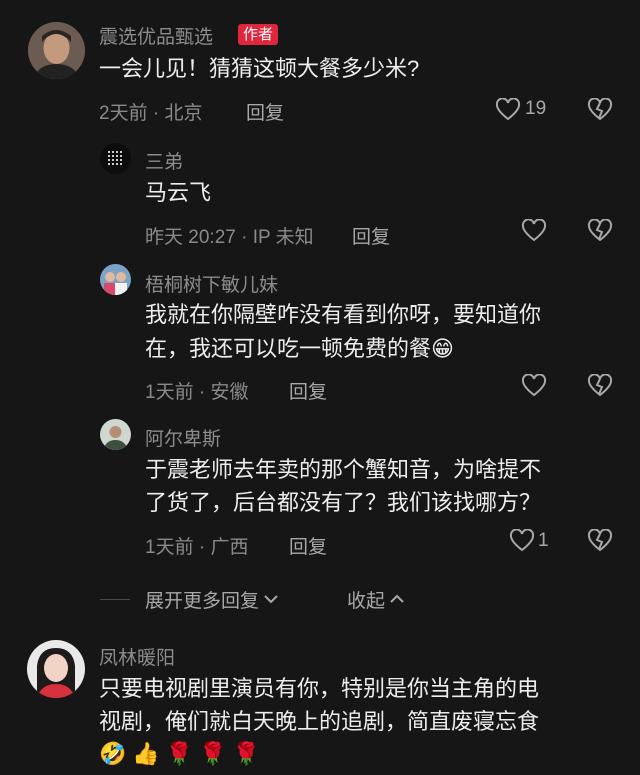 The height and width of the screenshot is (775, 640). Describe the element at coordinates (197, 392) in the screenshot. I see `reply-meta: 1天前 · 安徽` at that location.